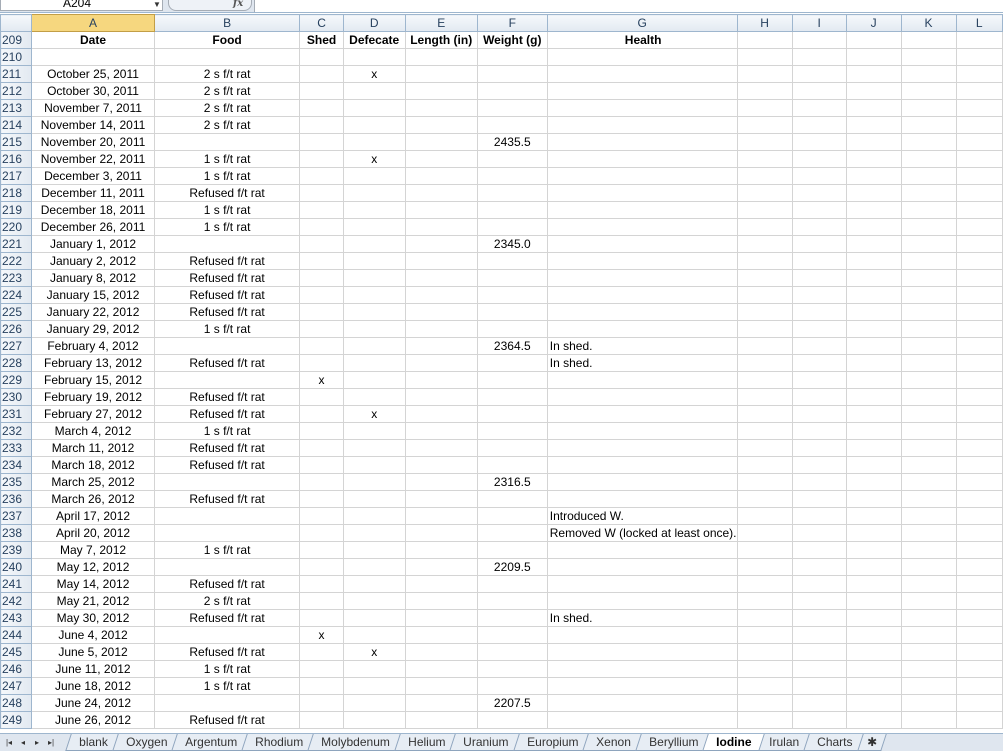 The height and width of the screenshot is (751, 1003). I want to click on cell-f: Weight (g), so click(512, 40).